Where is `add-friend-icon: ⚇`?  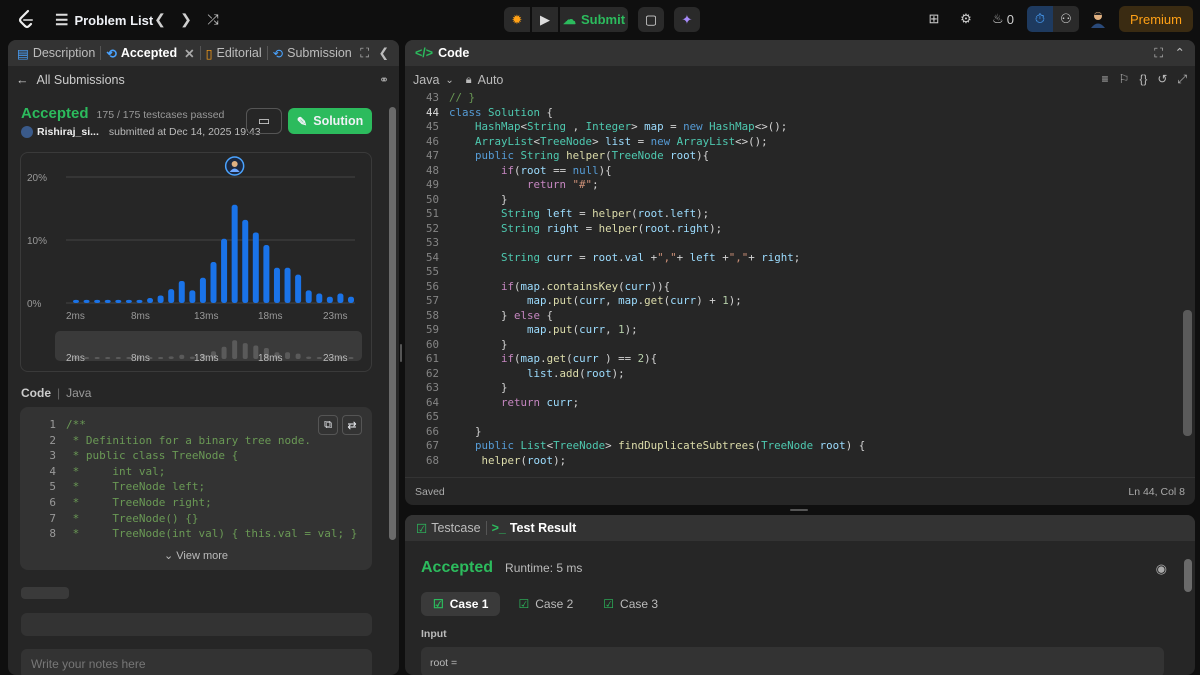 add-friend-icon: ⚇ is located at coordinates (1065, 19).